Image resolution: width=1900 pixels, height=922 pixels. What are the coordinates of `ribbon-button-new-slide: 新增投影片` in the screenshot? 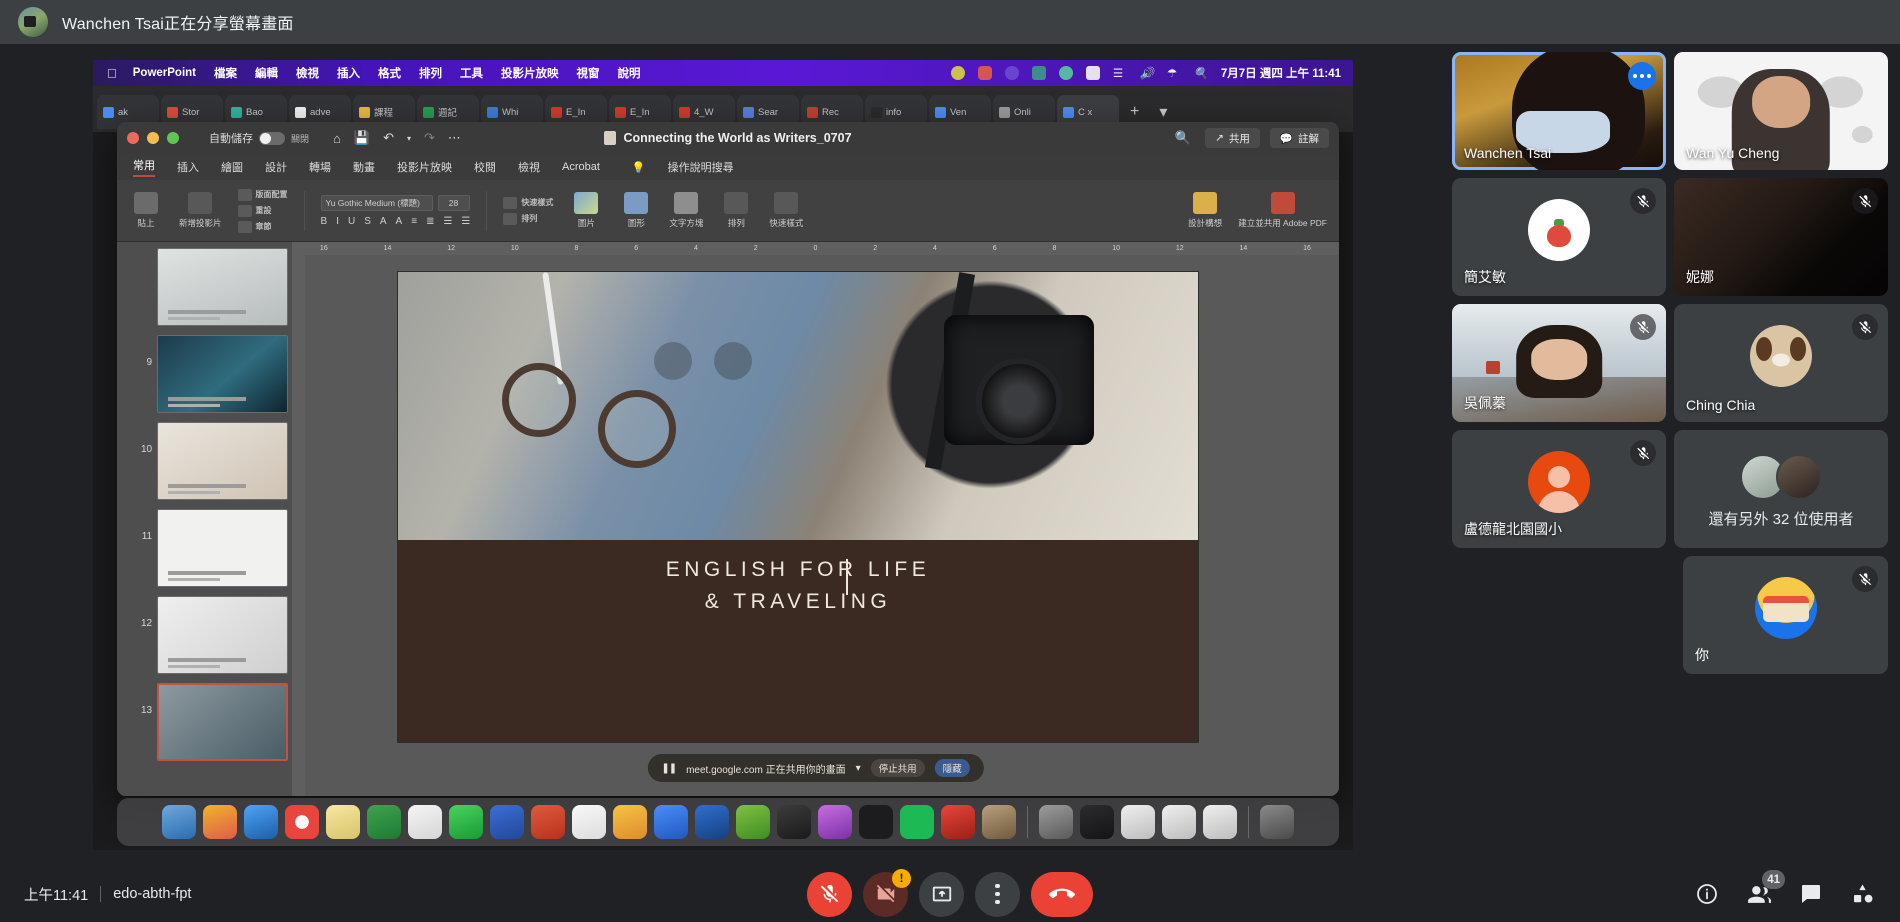 It's located at (200, 210).